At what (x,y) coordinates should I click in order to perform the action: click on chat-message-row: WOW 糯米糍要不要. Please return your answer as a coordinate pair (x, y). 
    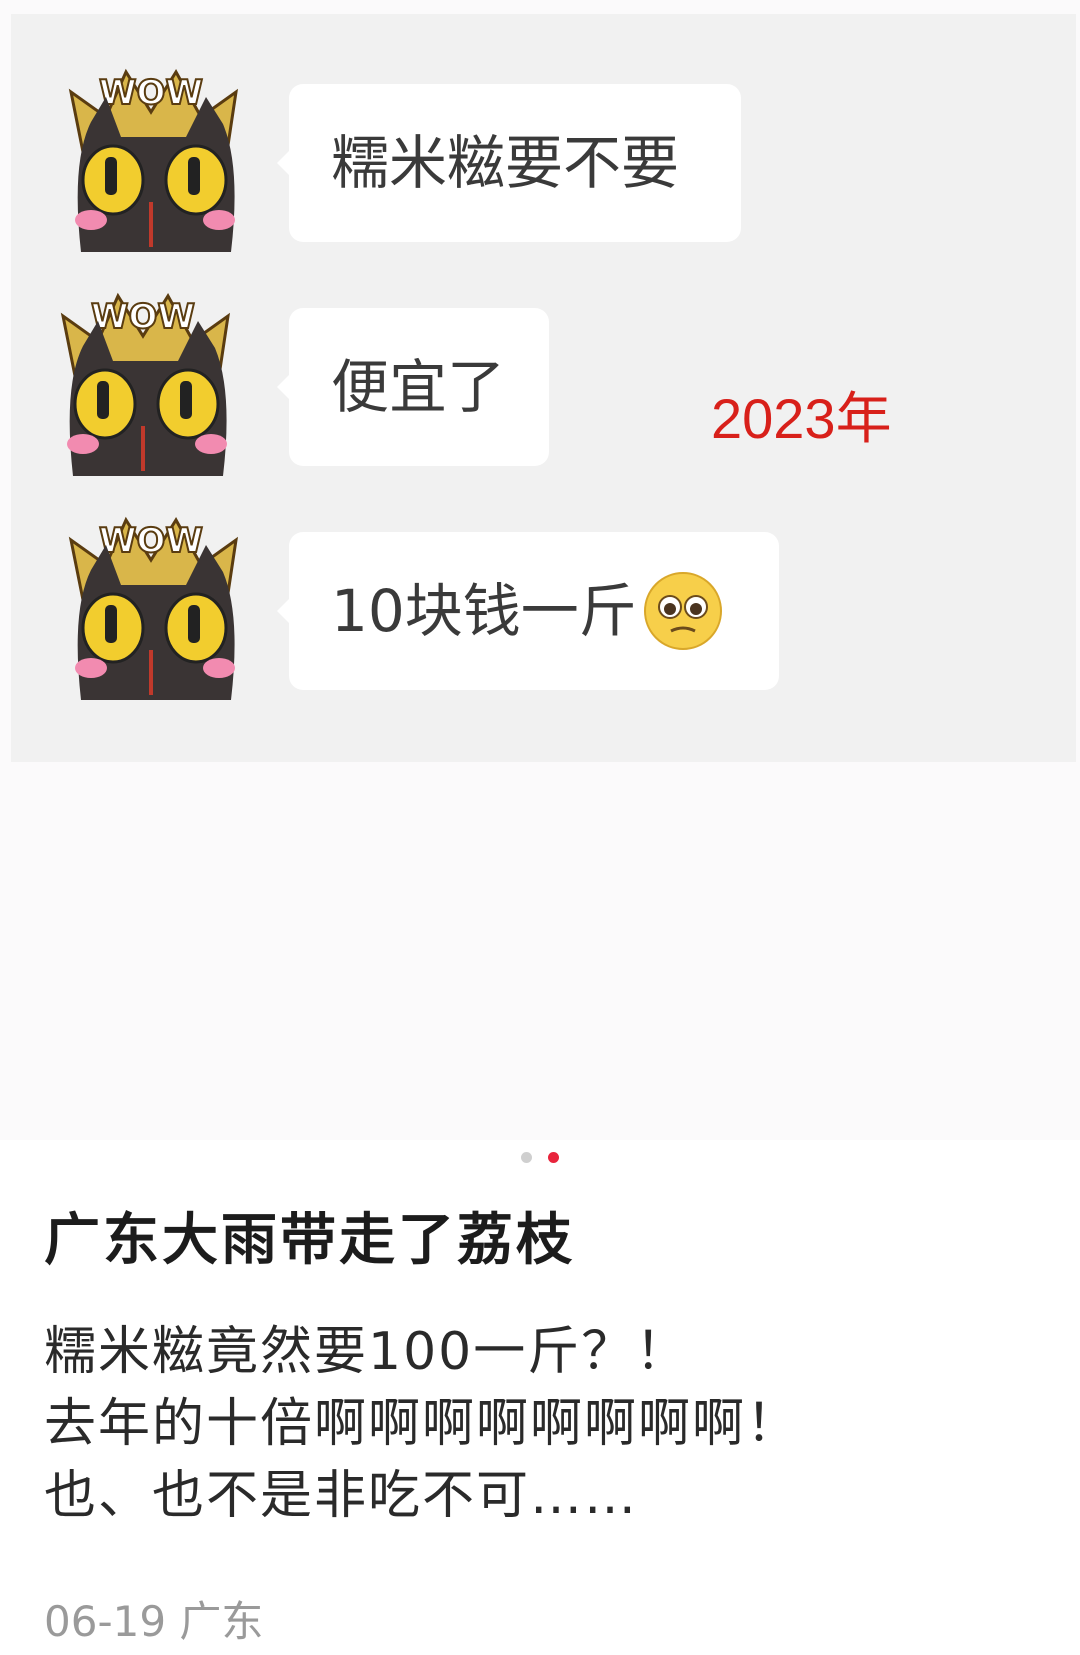
    Looking at the image, I should click on (543, 147).